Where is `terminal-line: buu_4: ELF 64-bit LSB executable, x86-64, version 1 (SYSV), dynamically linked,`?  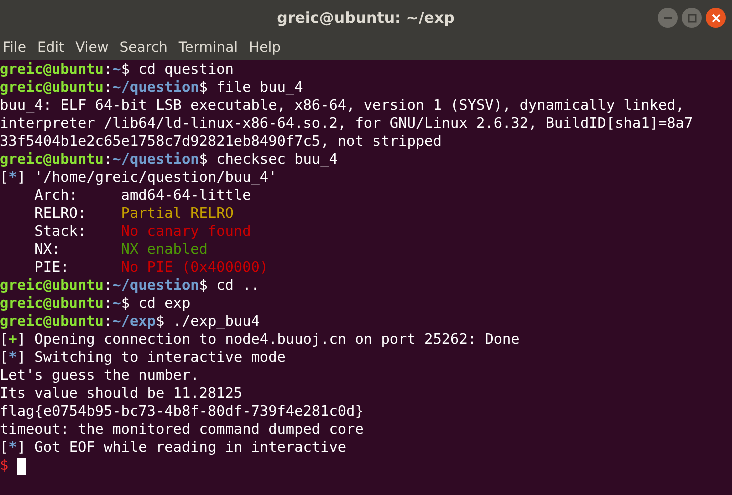
terminal-line: buu_4: ELF 64-bit LSB executable, x86-64, version 1 (SYSV), dynamically linked, is located at coordinates (342, 106).